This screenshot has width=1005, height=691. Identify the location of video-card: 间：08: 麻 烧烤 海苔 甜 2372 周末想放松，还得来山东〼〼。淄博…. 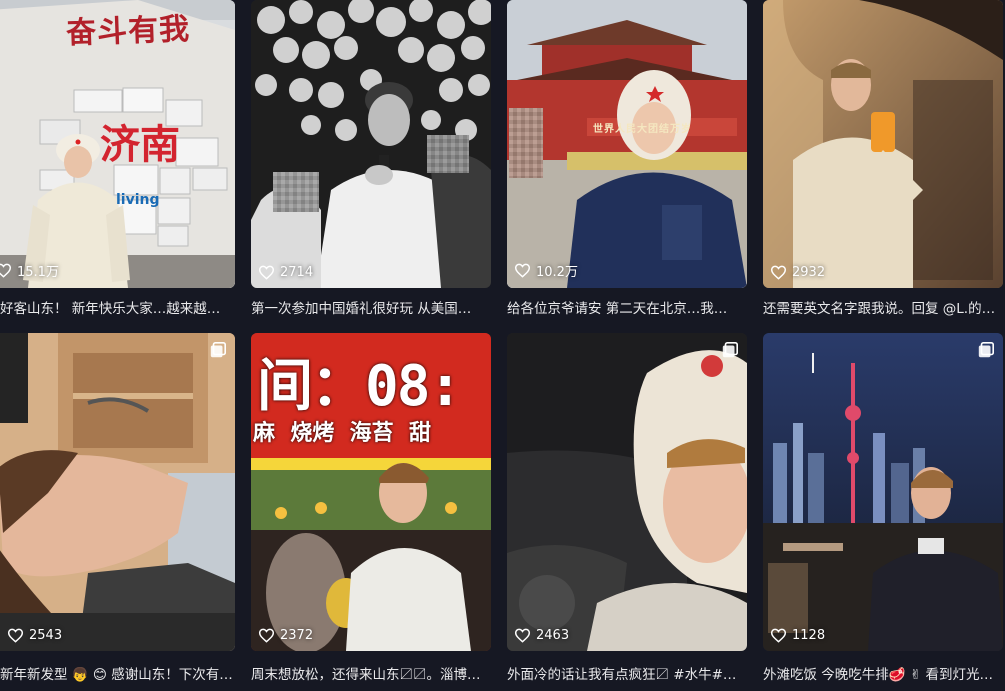
(371, 512).